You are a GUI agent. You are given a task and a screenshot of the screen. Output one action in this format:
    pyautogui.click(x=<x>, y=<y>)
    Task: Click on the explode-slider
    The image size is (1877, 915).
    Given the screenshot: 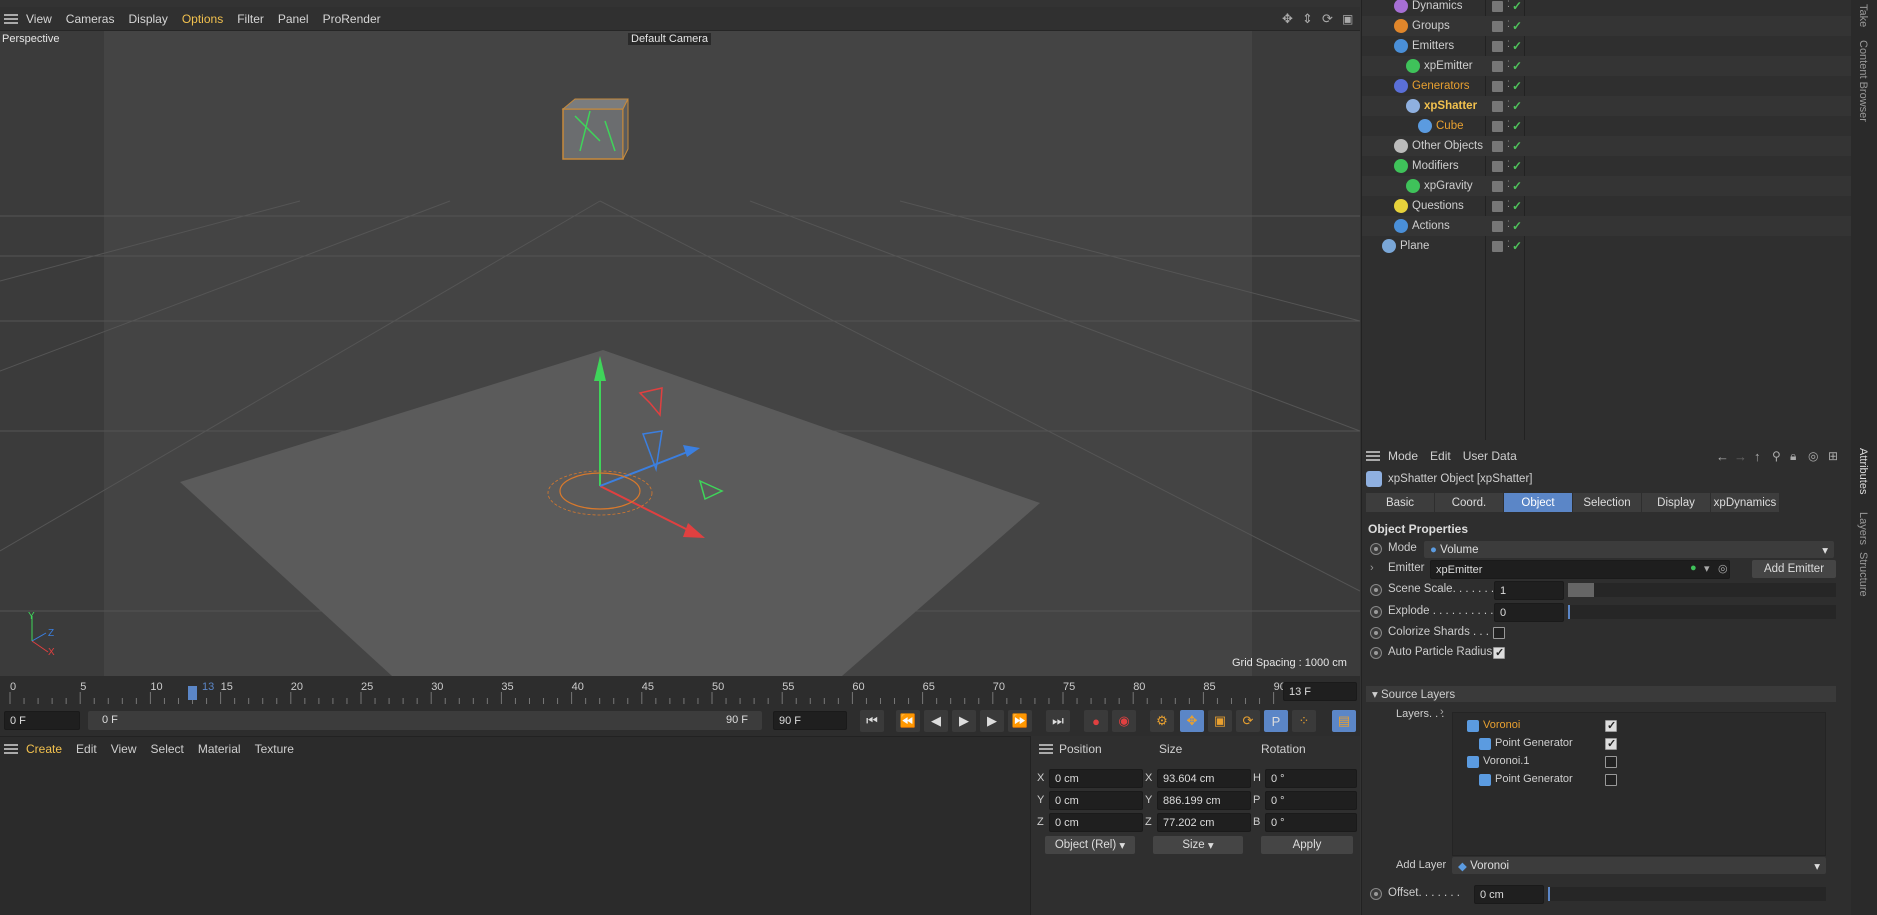 What is the action you would take?
    pyautogui.click(x=1702, y=612)
    